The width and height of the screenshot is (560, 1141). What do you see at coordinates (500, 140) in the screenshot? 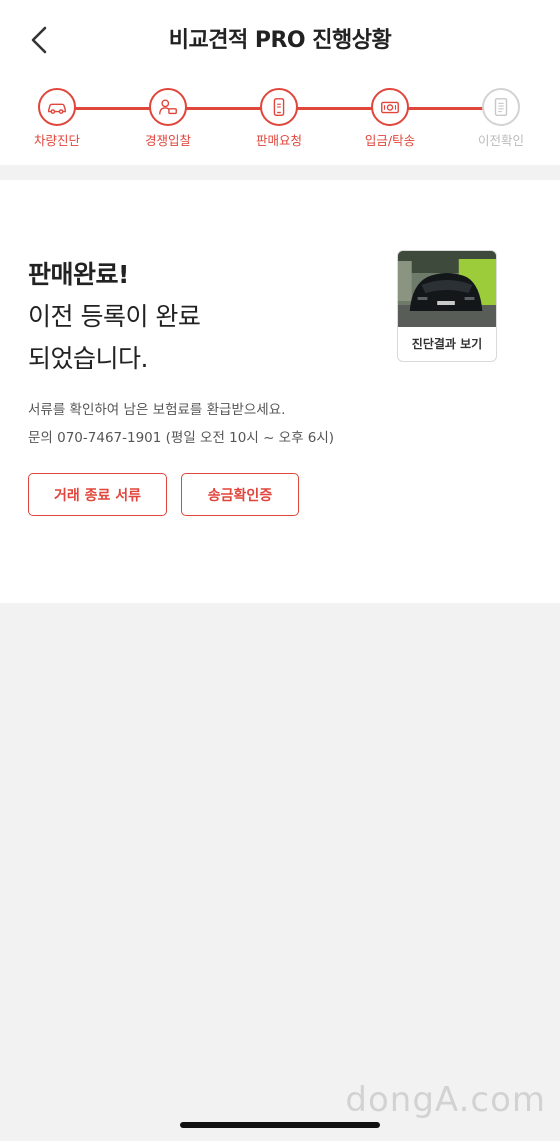
I see `step-label: 이전확인` at bounding box center [500, 140].